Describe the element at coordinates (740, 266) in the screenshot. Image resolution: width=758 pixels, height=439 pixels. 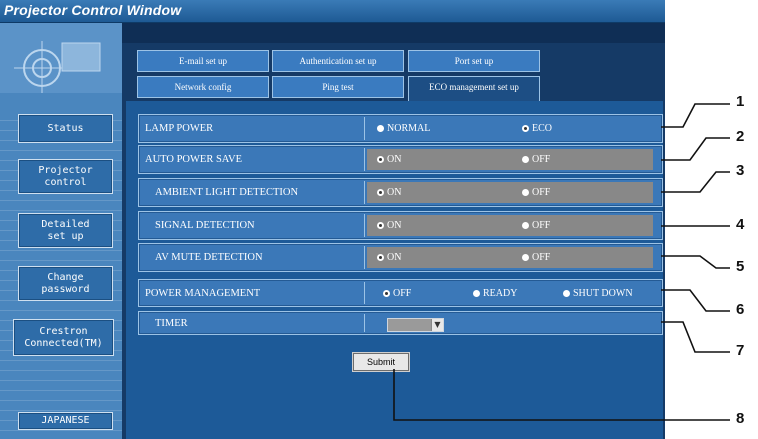
I see `callout-number: 5` at that location.